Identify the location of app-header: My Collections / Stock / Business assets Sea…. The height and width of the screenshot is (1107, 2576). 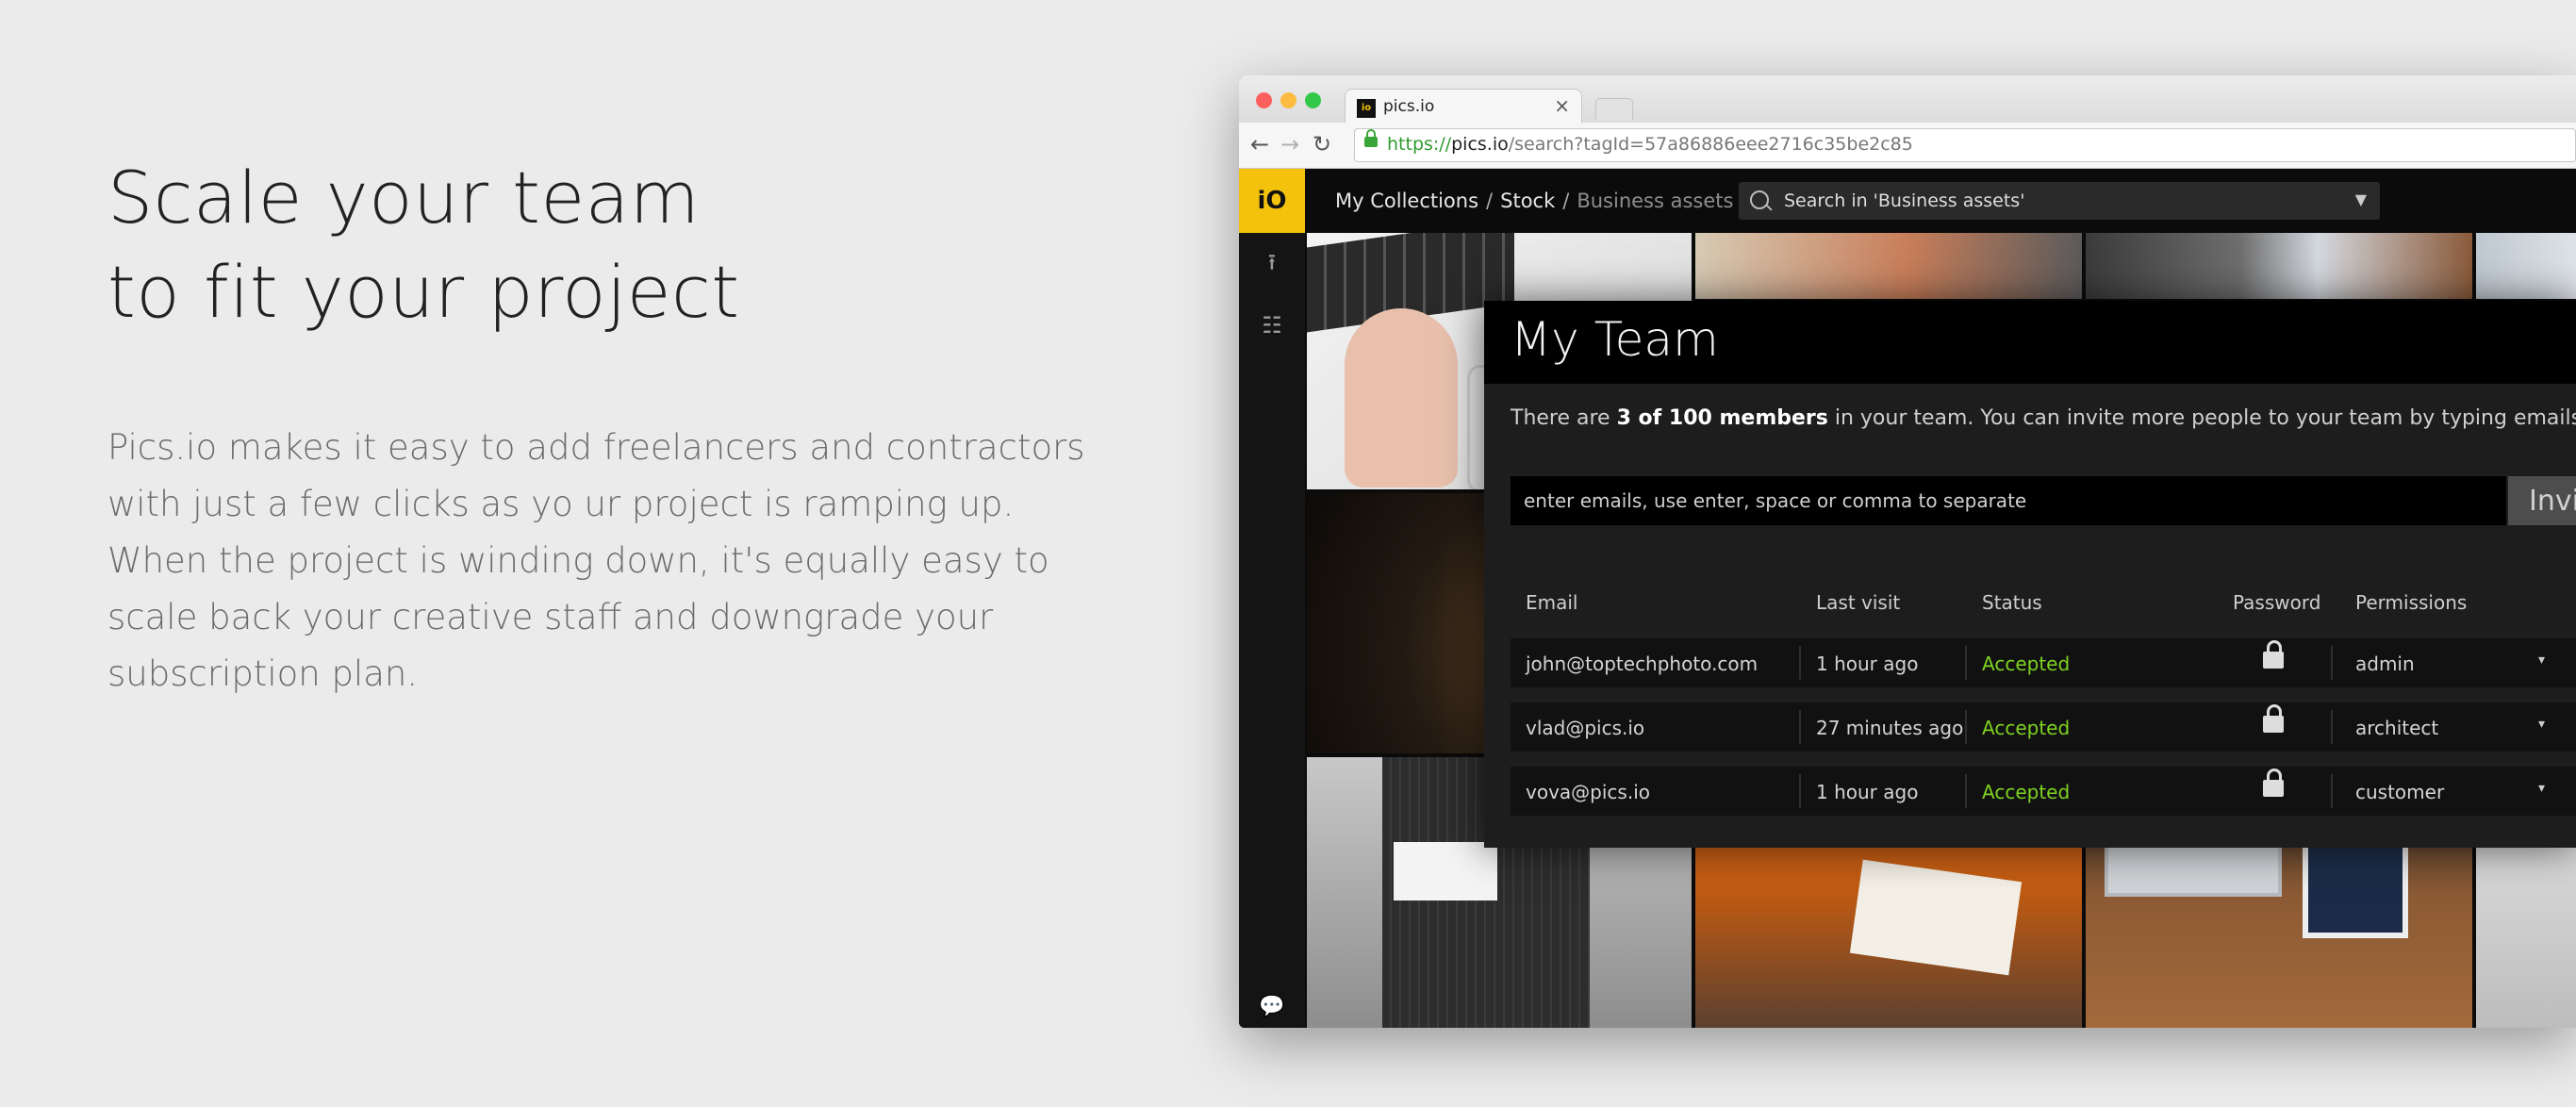
(1940, 201).